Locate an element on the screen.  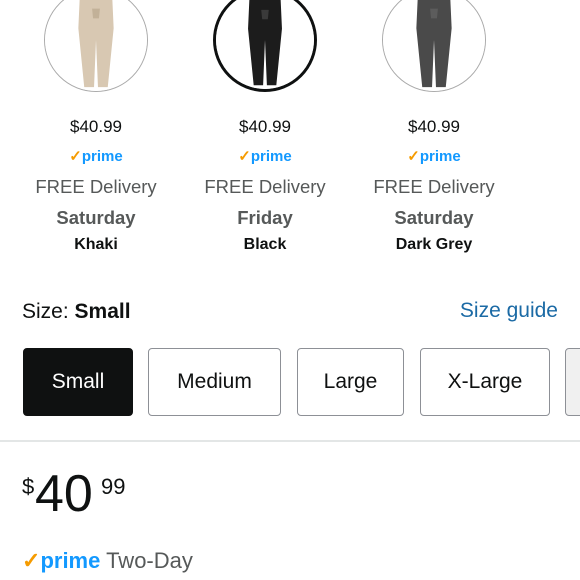
color-name: Black is located at coordinates (265, 244).